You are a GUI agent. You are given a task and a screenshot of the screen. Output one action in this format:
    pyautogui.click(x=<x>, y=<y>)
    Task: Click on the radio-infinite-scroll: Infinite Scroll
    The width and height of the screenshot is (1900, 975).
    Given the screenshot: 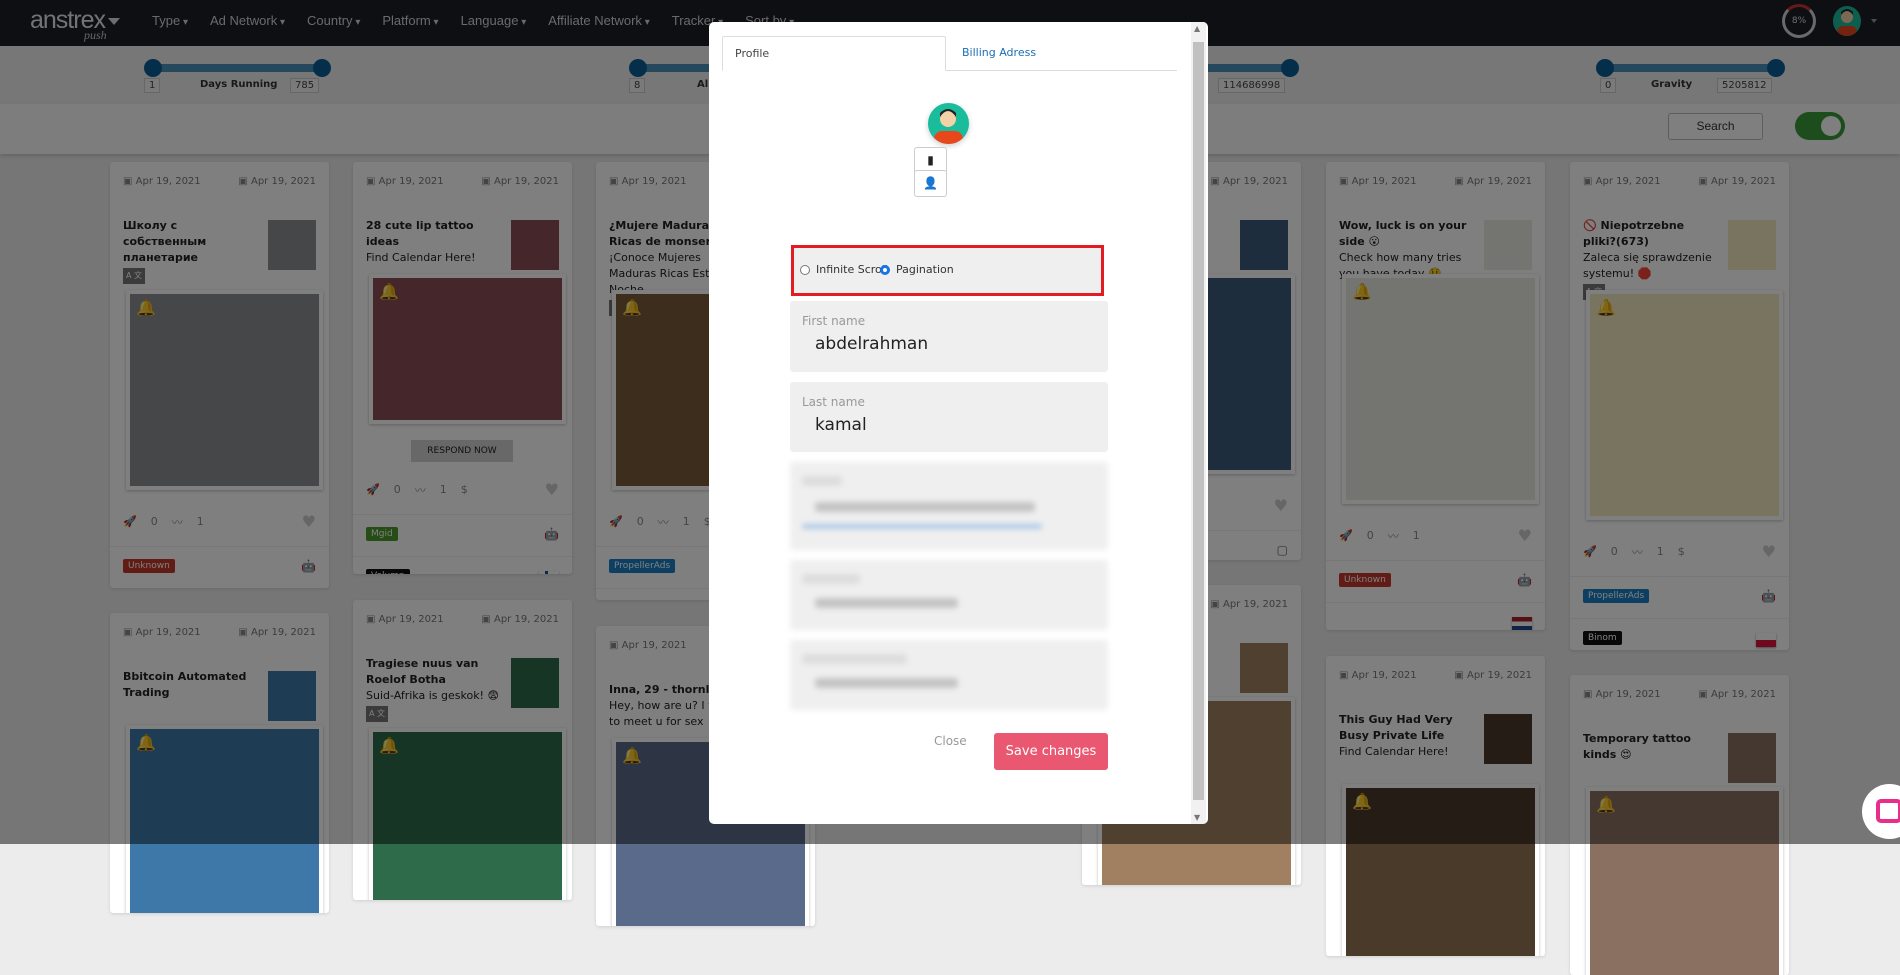 What is the action you would take?
    pyautogui.click(x=844, y=269)
    